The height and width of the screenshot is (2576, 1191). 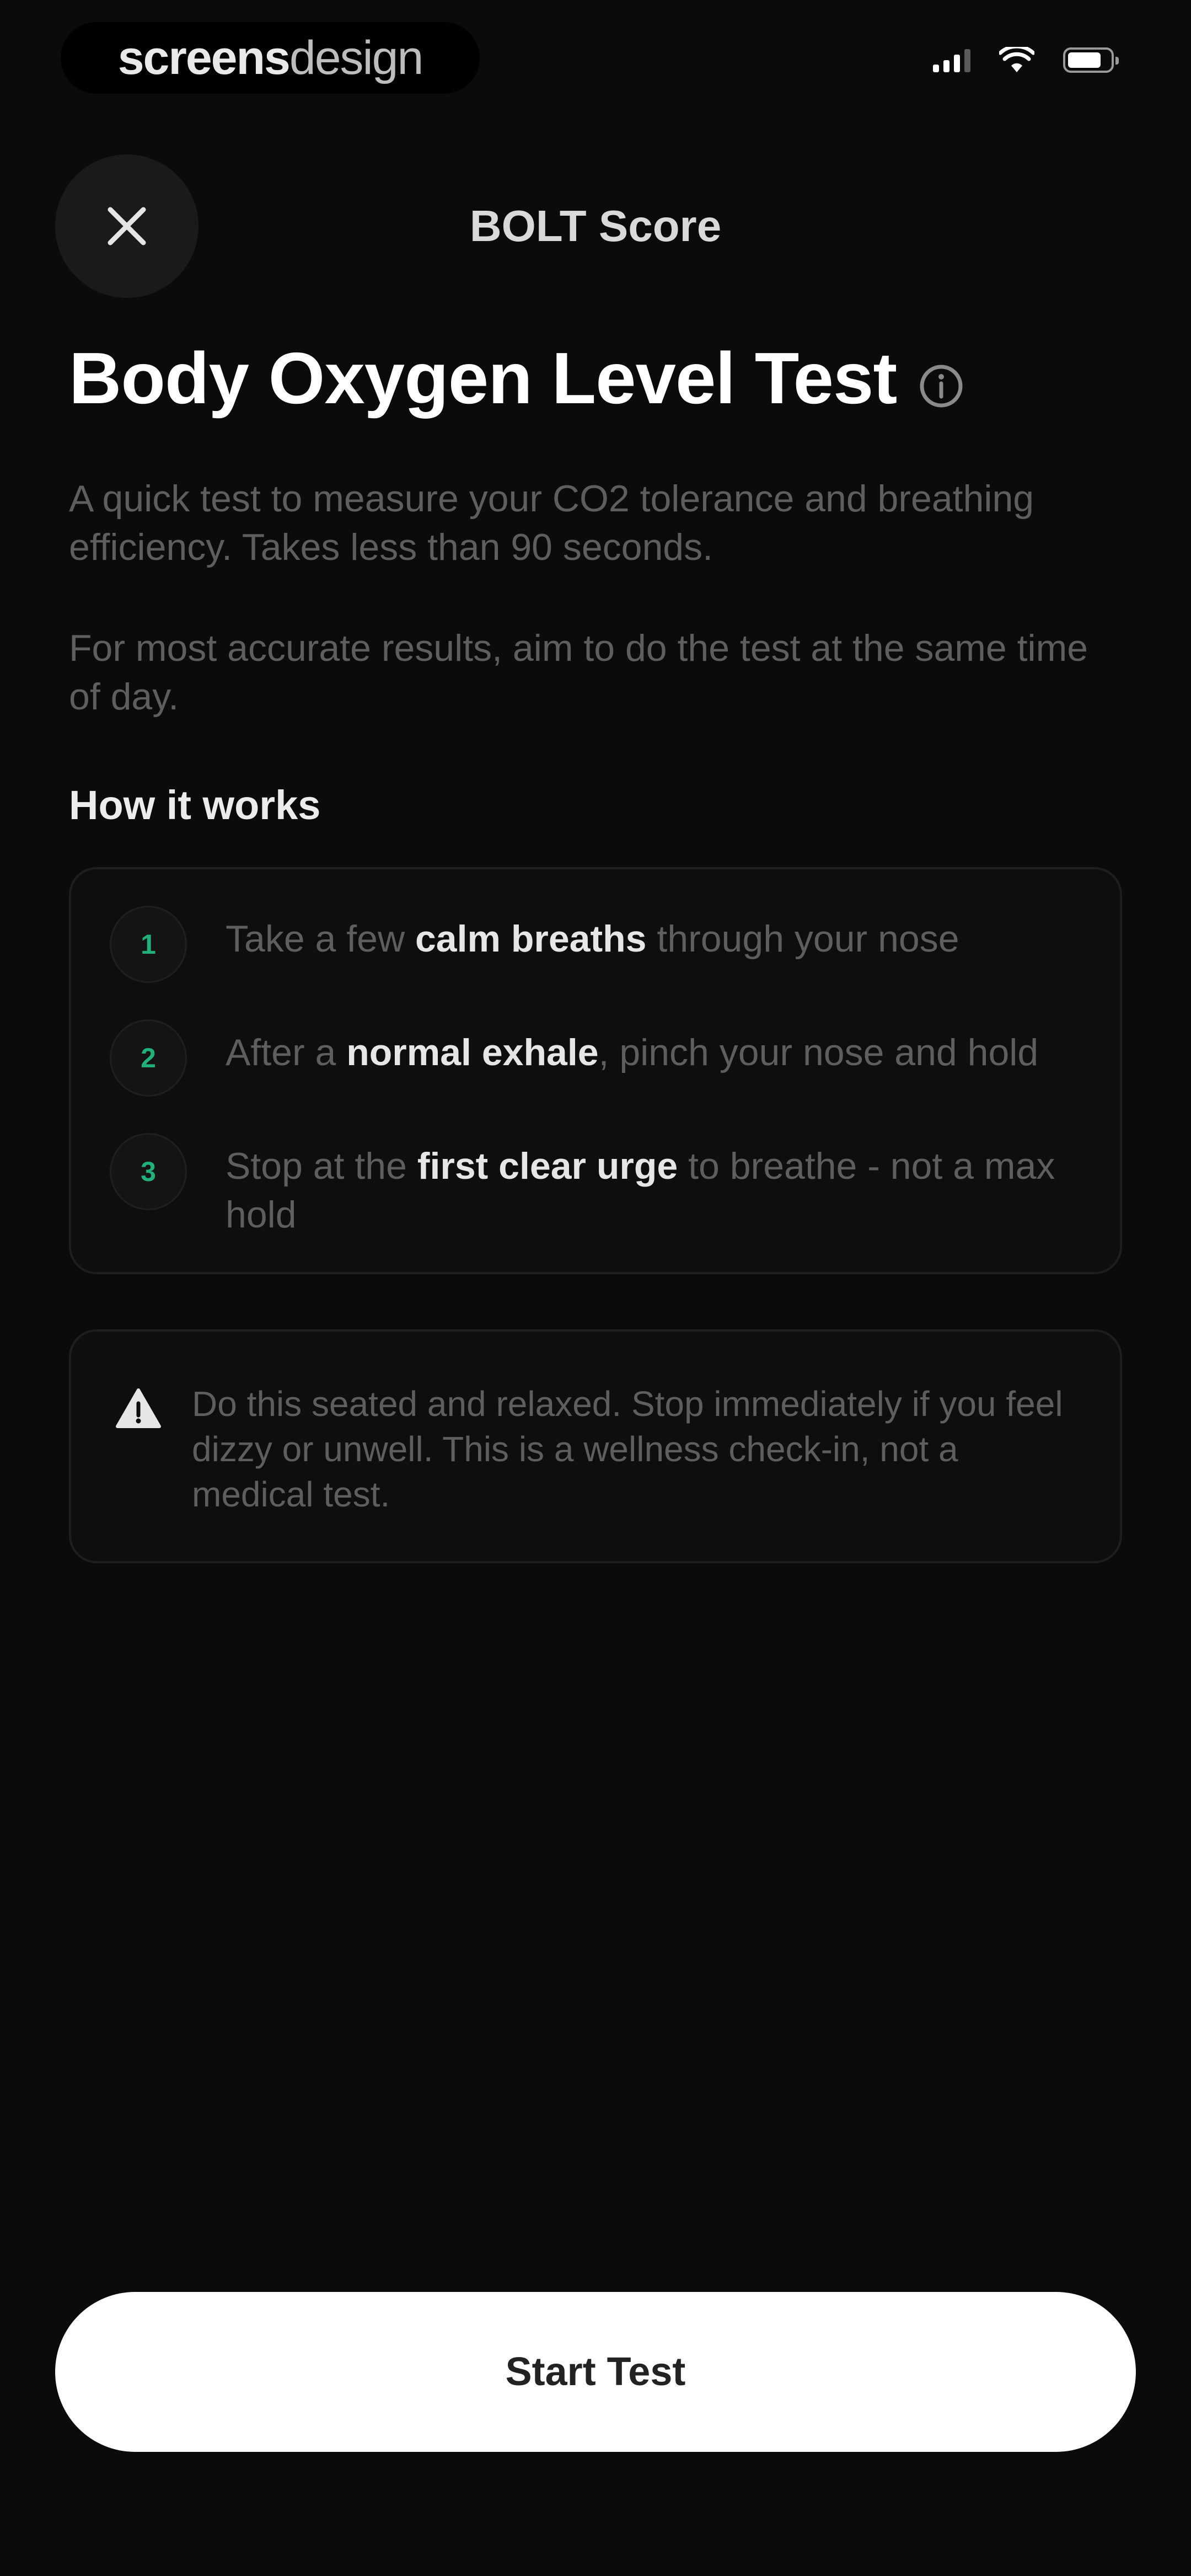 I want to click on battery-icon, so click(x=1091, y=60).